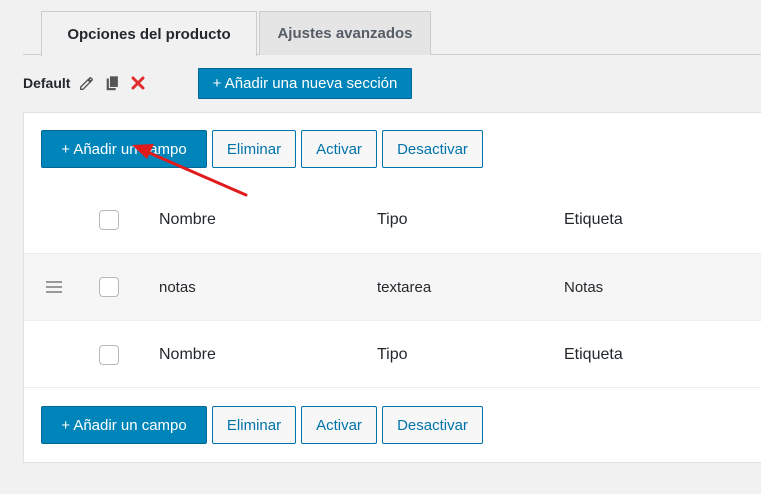 The image size is (761, 494). What do you see at coordinates (432, 149) in the screenshot?
I see `deactivate-button: Desactivar` at bounding box center [432, 149].